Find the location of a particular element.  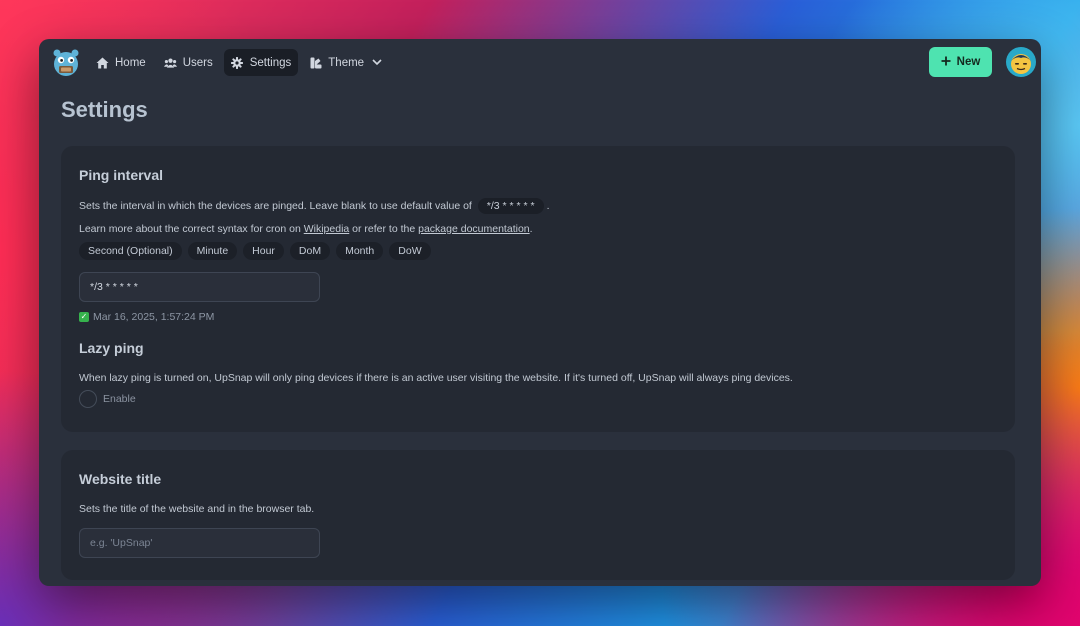

nav-theme-label: Theme is located at coordinates (346, 62).